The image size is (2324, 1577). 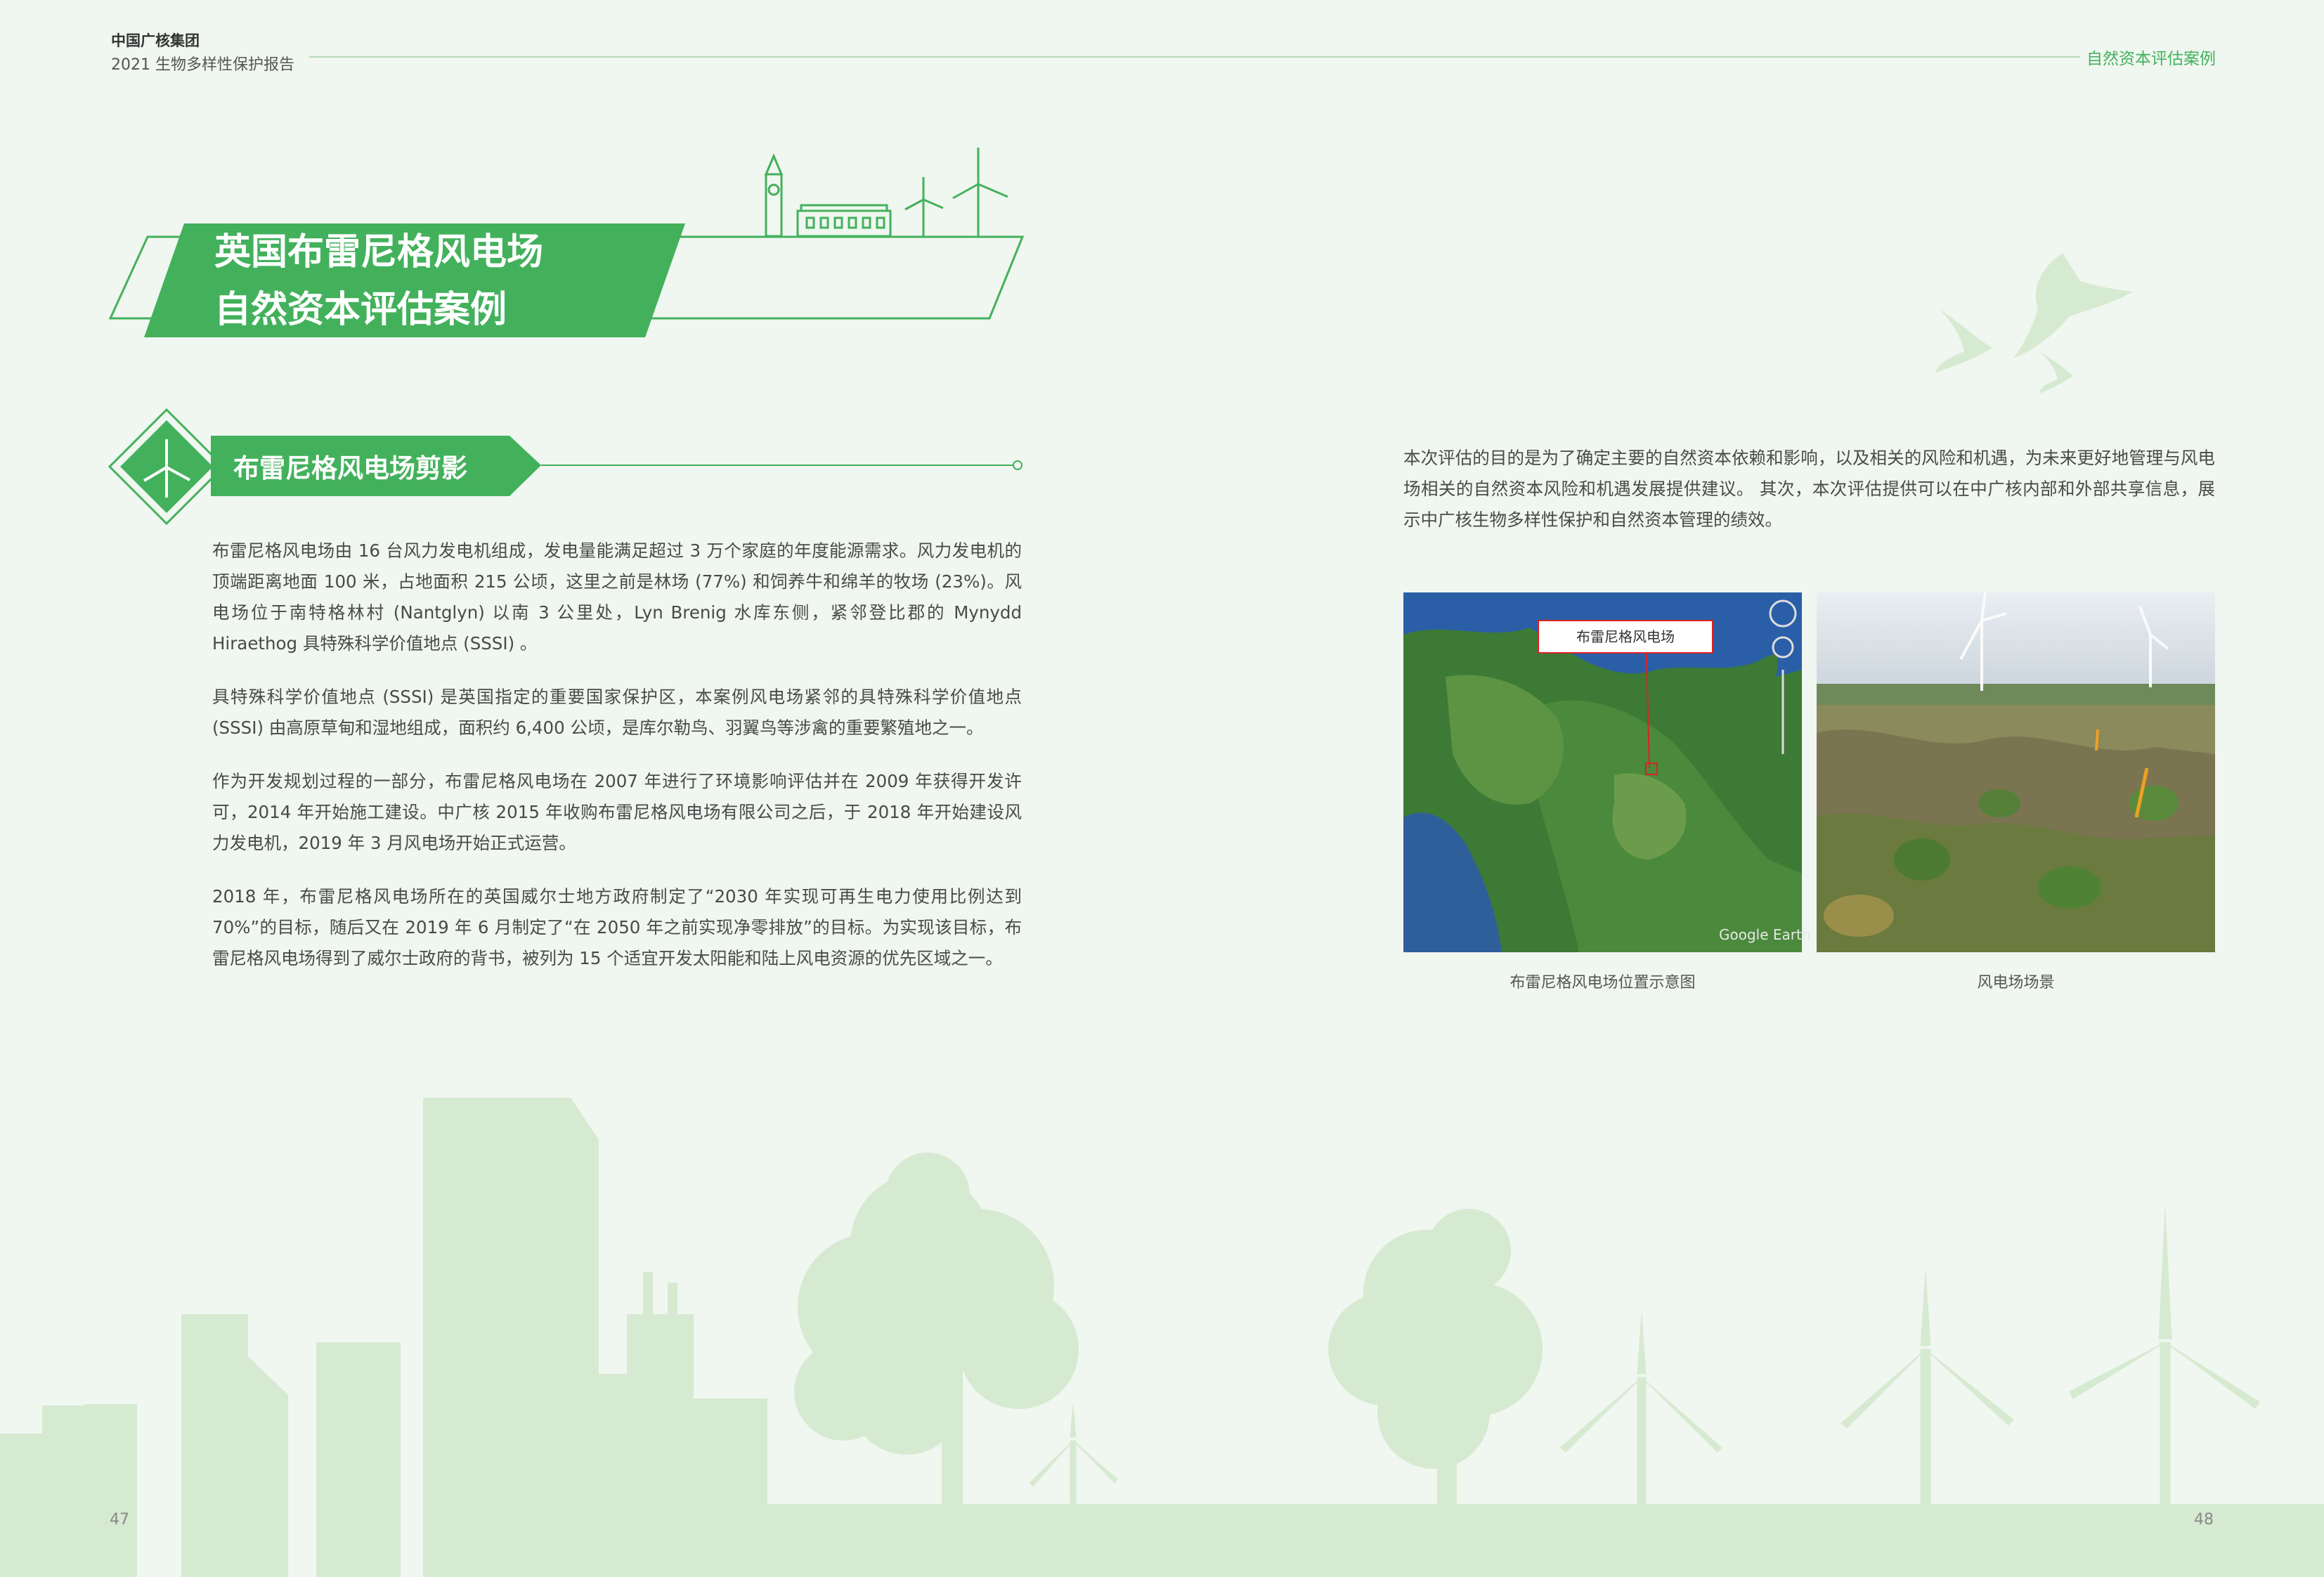 What do you see at coordinates (2016, 983) in the screenshot?
I see `scene-caption: 风电场场景` at bounding box center [2016, 983].